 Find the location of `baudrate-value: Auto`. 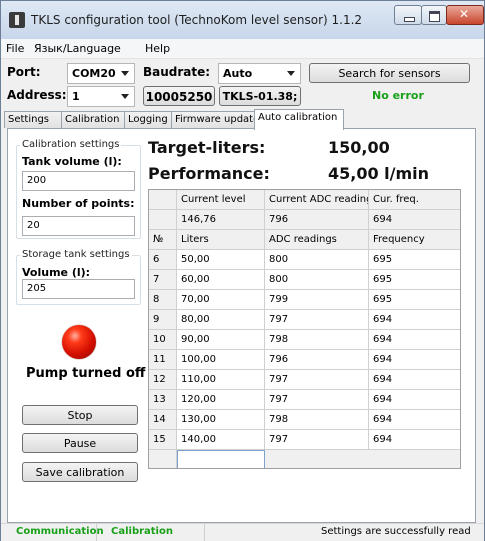

baudrate-value: Auto is located at coordinates (238, 73).